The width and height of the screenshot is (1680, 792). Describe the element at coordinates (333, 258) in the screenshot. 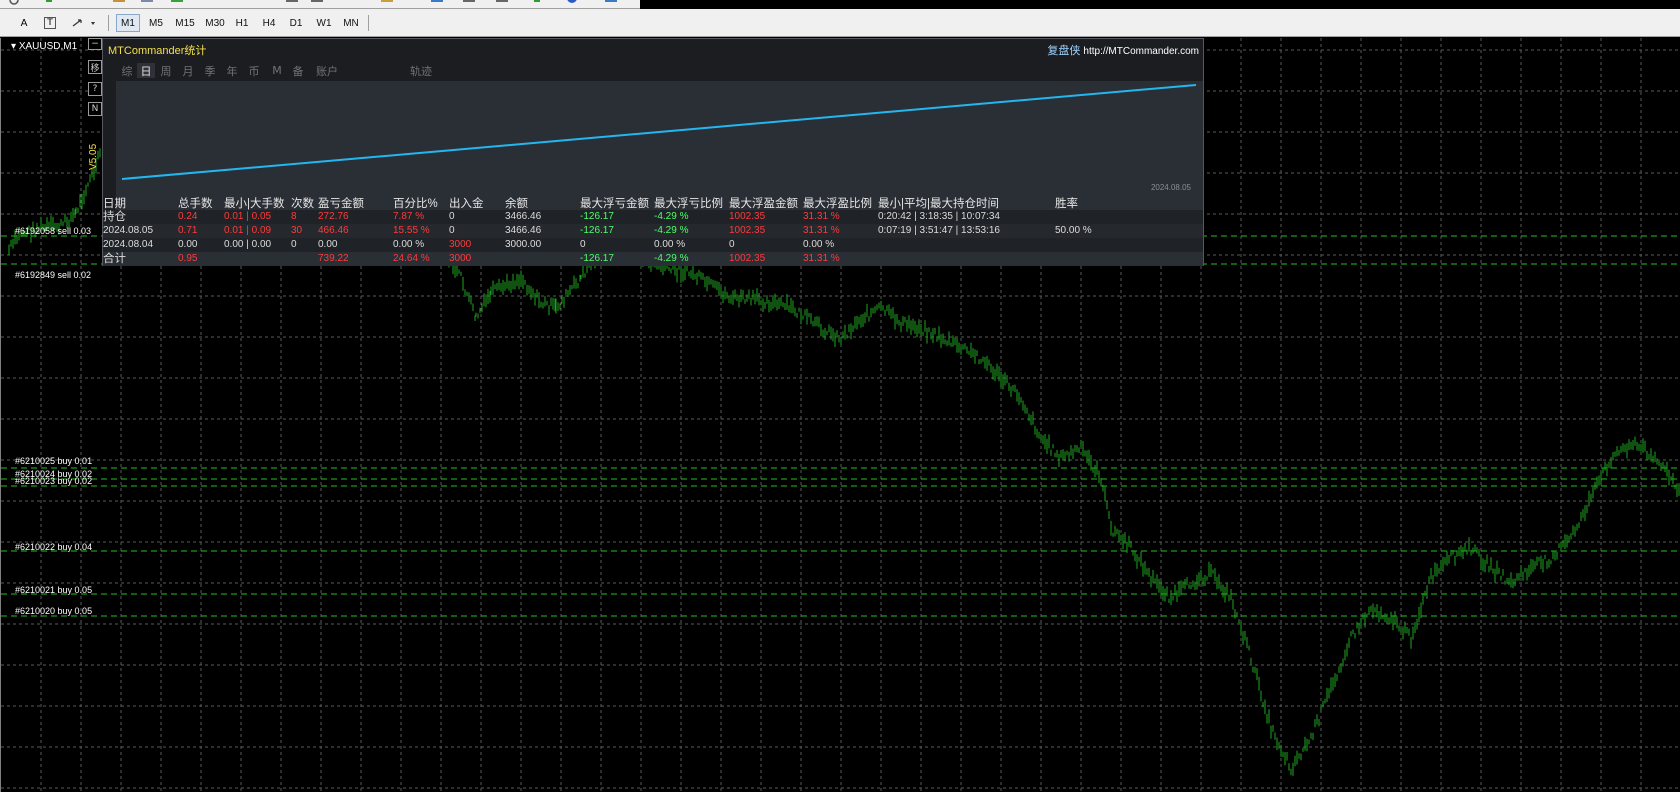

I see `row-pnl: 739.22` at that location.